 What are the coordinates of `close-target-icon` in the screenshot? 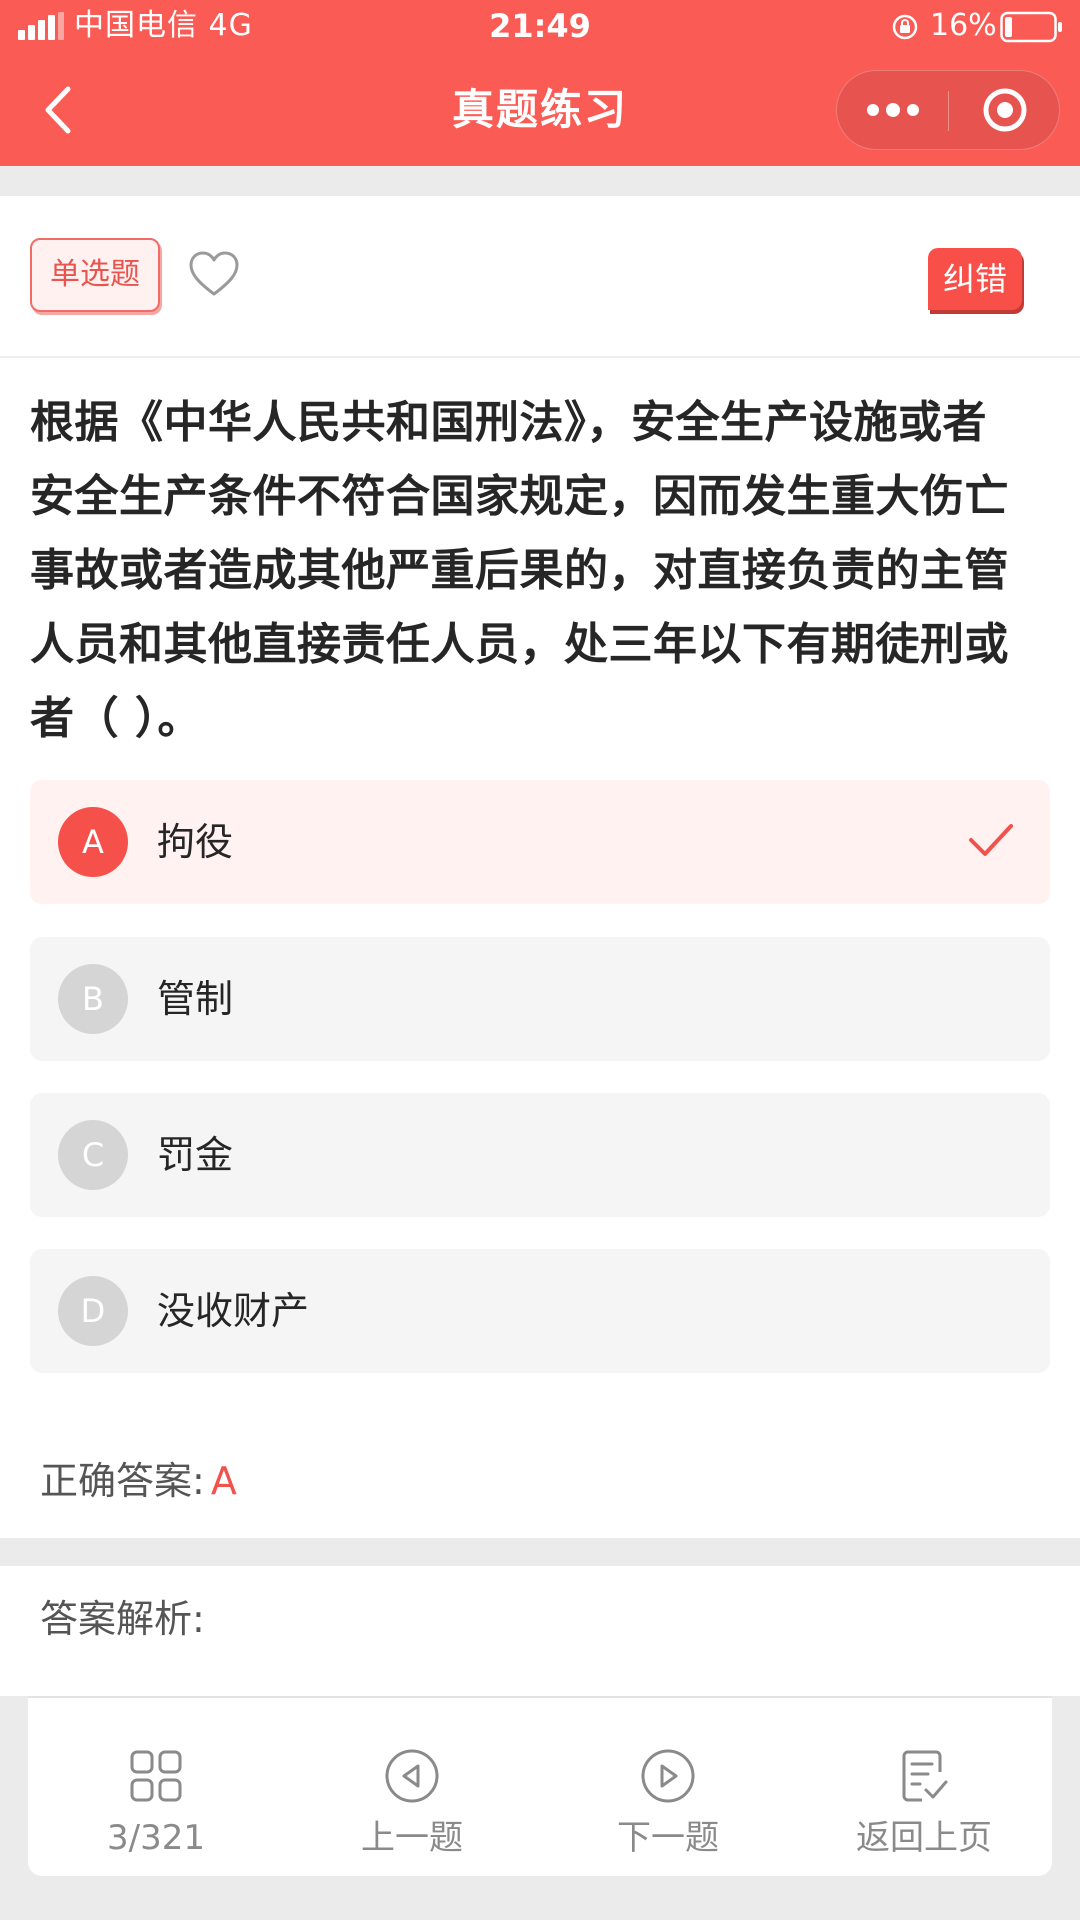 It's located at (1005, 110).